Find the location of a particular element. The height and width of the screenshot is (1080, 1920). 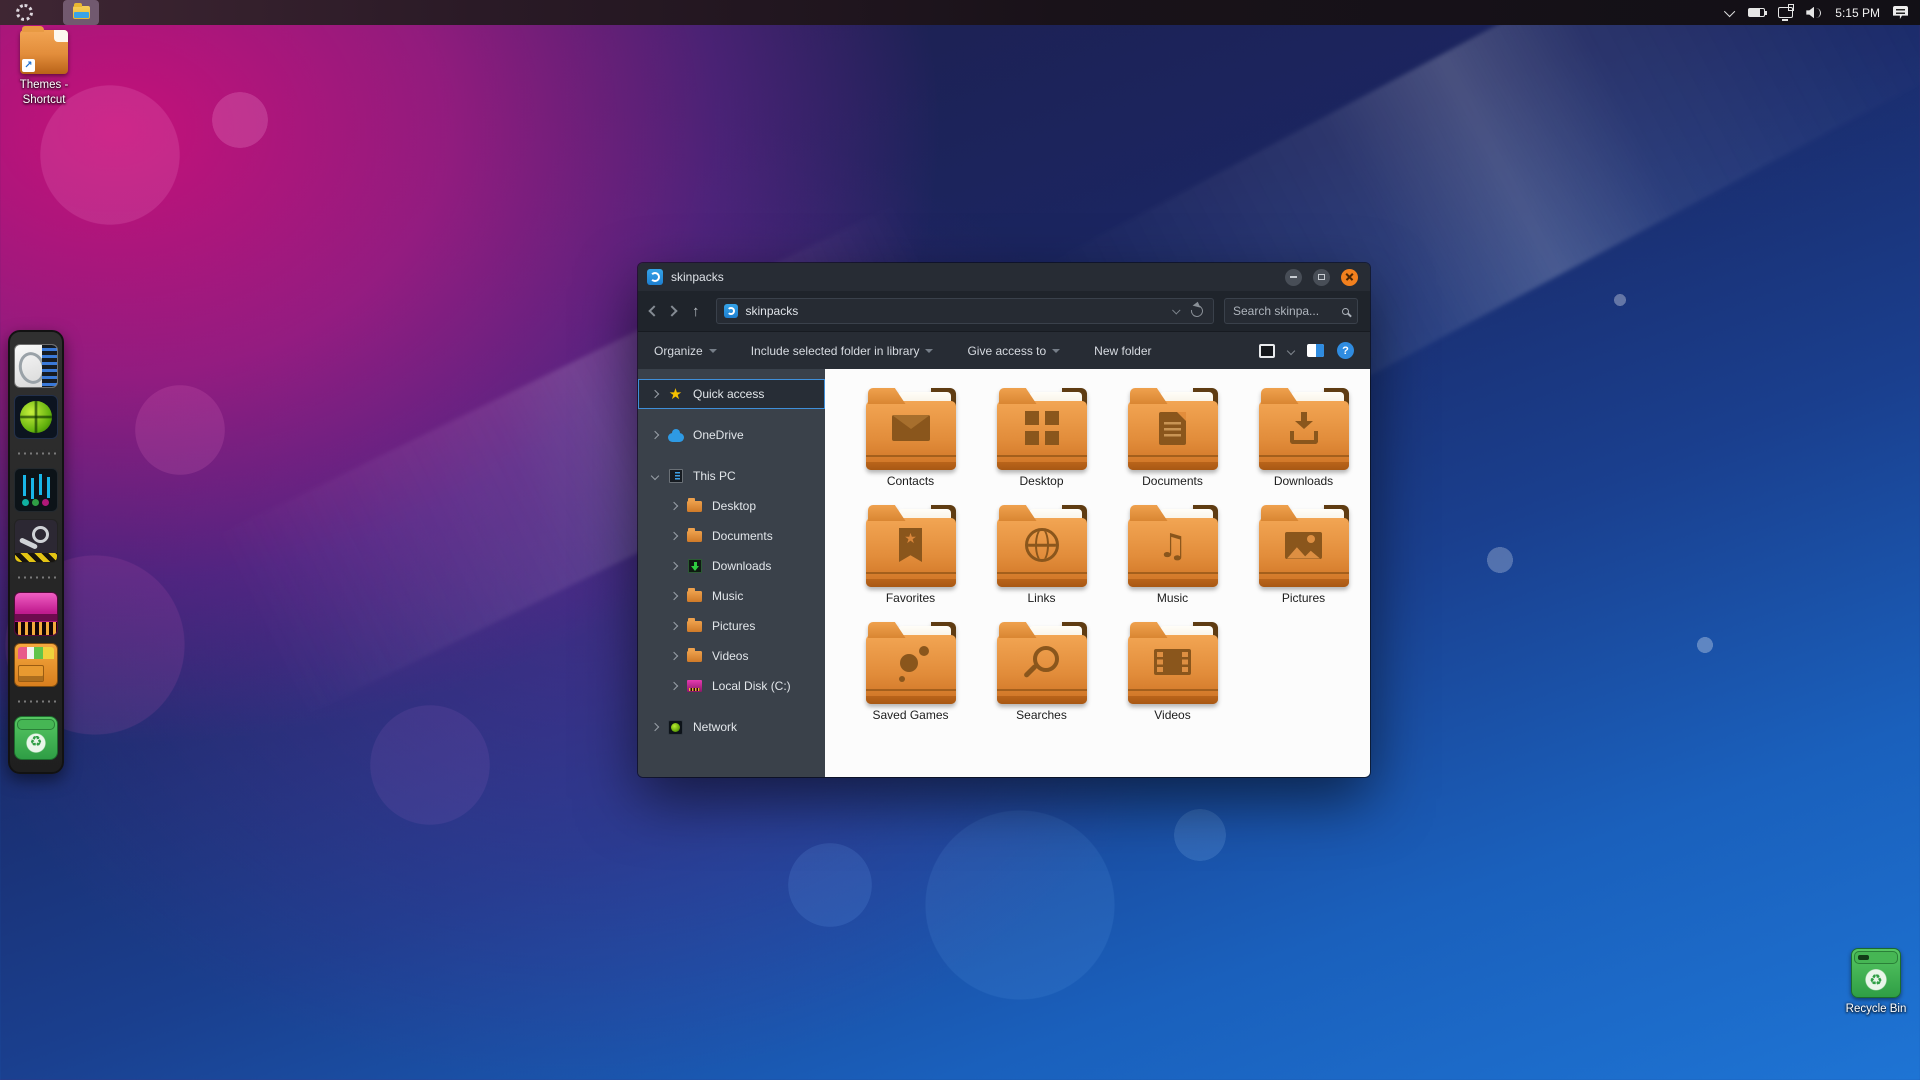

sidebar-item-label: Network is located at coordinates (715, 727).